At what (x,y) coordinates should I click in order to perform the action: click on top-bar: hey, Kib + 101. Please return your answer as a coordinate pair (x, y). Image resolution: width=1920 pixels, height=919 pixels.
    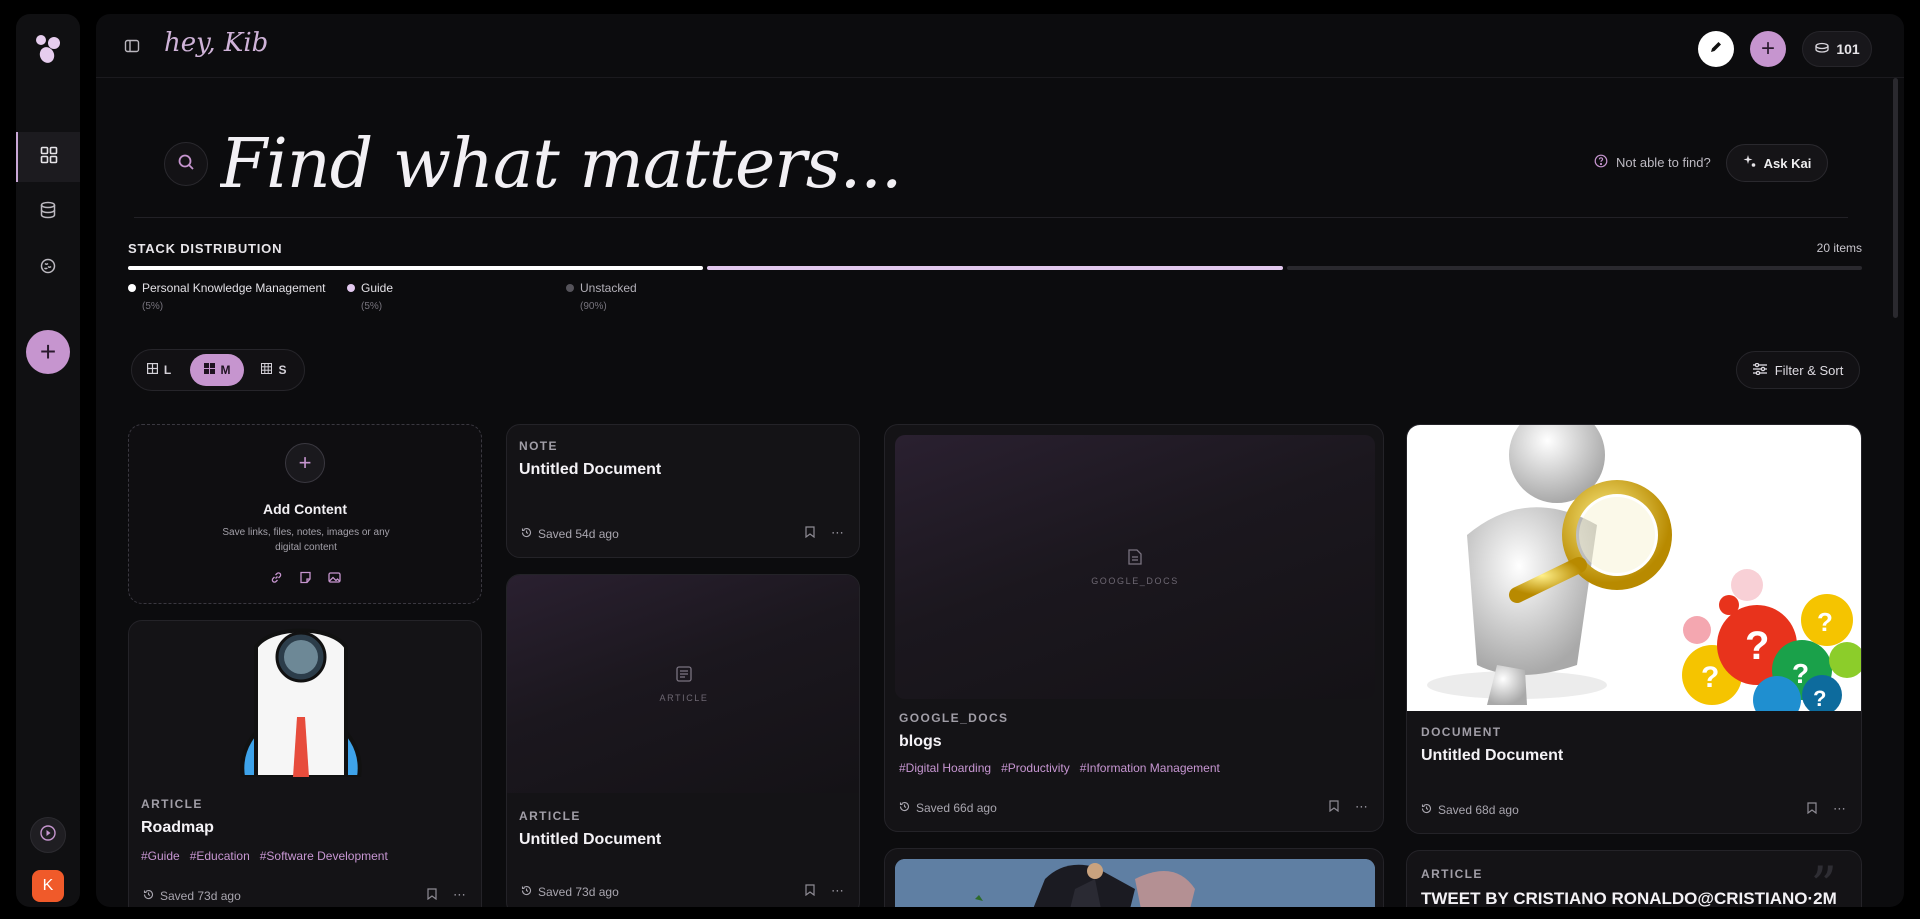
    Looking at the image, I should click on (1000, 46).